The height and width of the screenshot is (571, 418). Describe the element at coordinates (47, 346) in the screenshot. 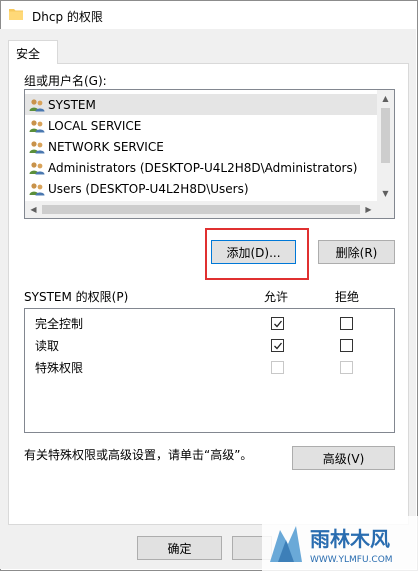

I see `permission-name: 读取` at that location.